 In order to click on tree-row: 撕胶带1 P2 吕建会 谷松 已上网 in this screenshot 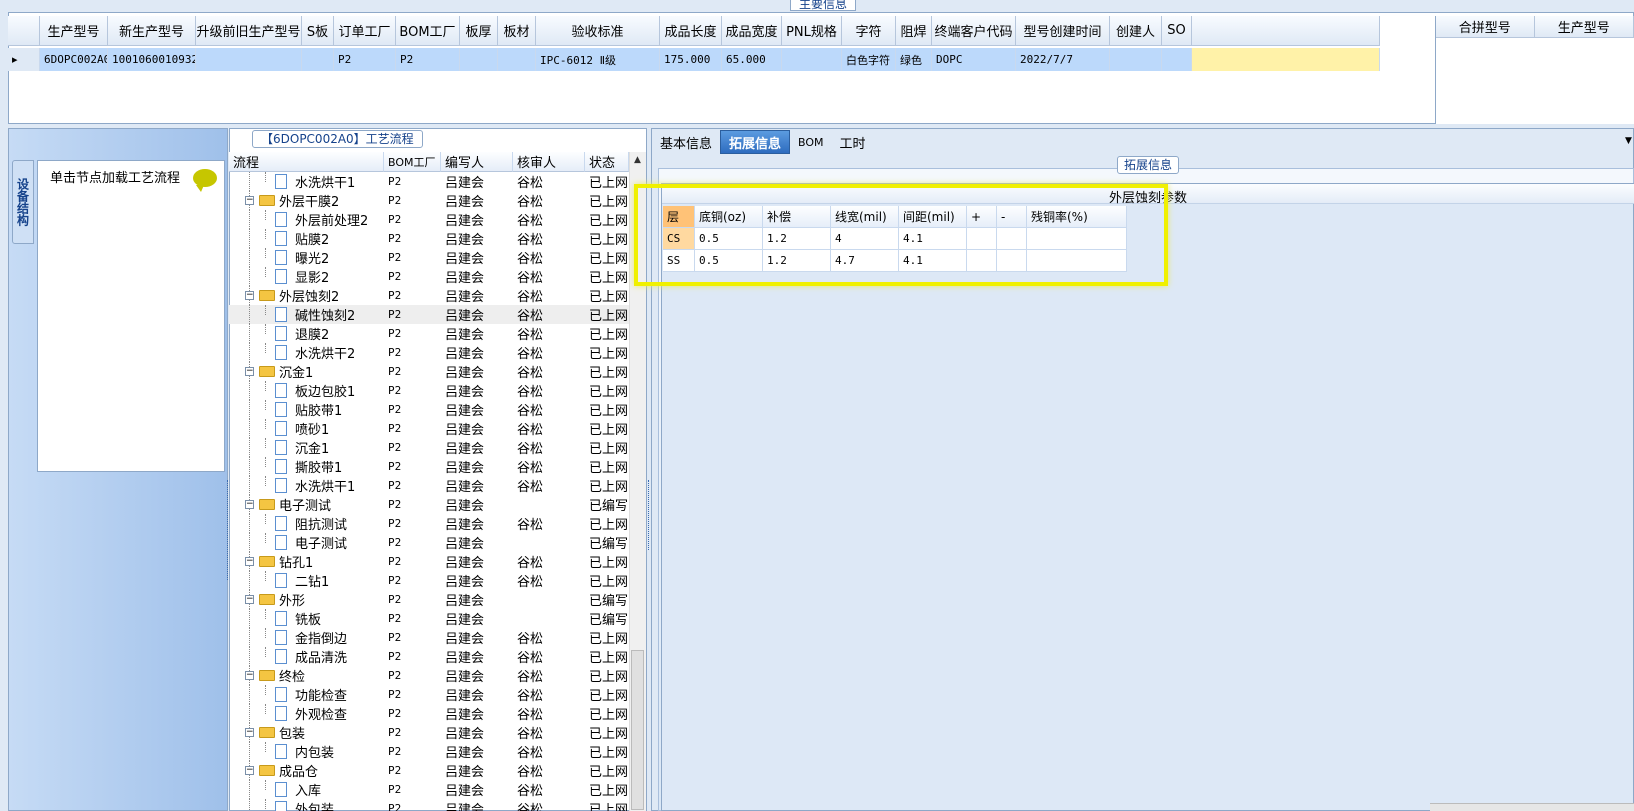, I will do `click(429, 466)`.